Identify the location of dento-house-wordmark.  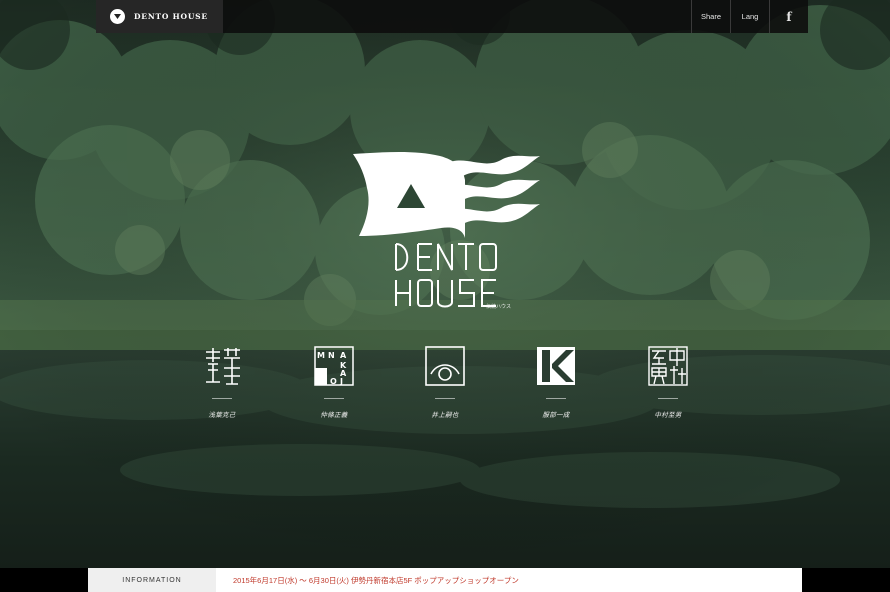
(446, 275).